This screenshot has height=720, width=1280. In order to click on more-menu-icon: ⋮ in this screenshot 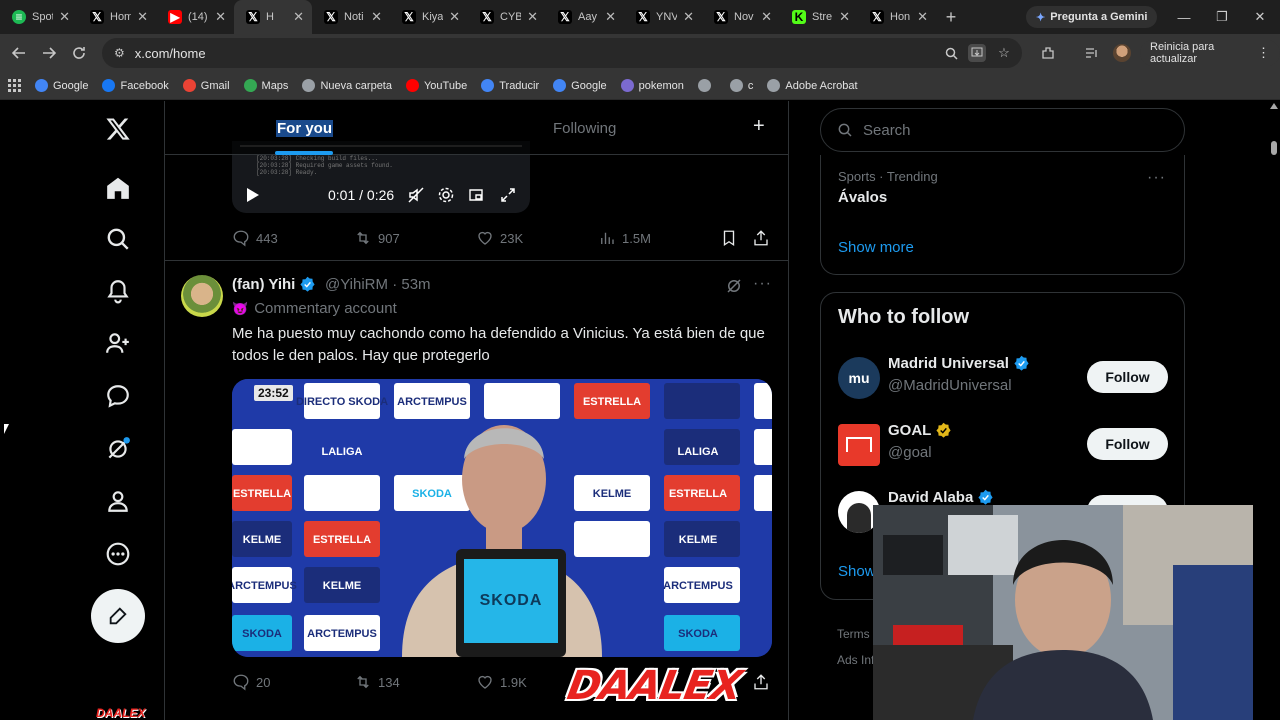, I will do `click(1263, 53)`.